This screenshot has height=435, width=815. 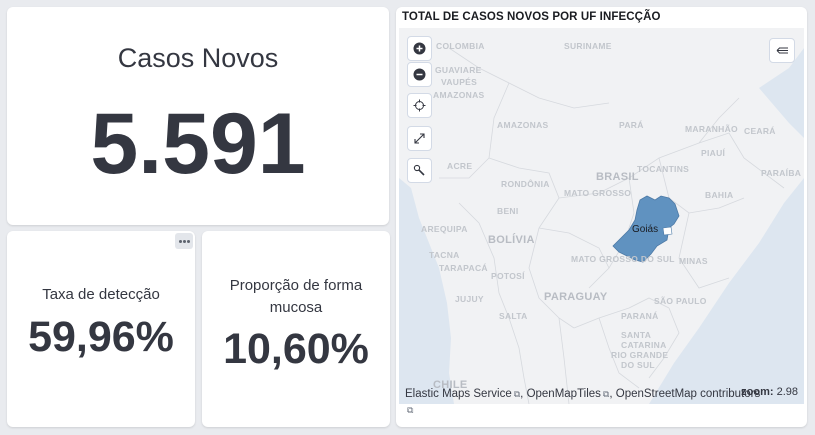 I want to click on map-place-label: CEARÁ, so click(x=760, y=131).